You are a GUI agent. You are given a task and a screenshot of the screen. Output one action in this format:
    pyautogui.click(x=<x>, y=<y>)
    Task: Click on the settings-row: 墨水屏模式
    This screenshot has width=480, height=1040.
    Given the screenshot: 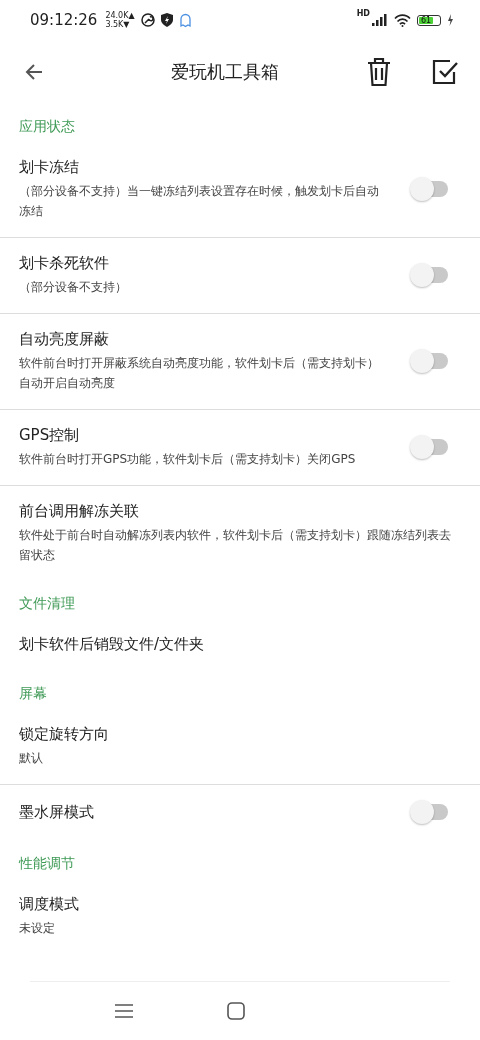 What is the action you would take?
    pyautogui.click(x=240, y=813)
    